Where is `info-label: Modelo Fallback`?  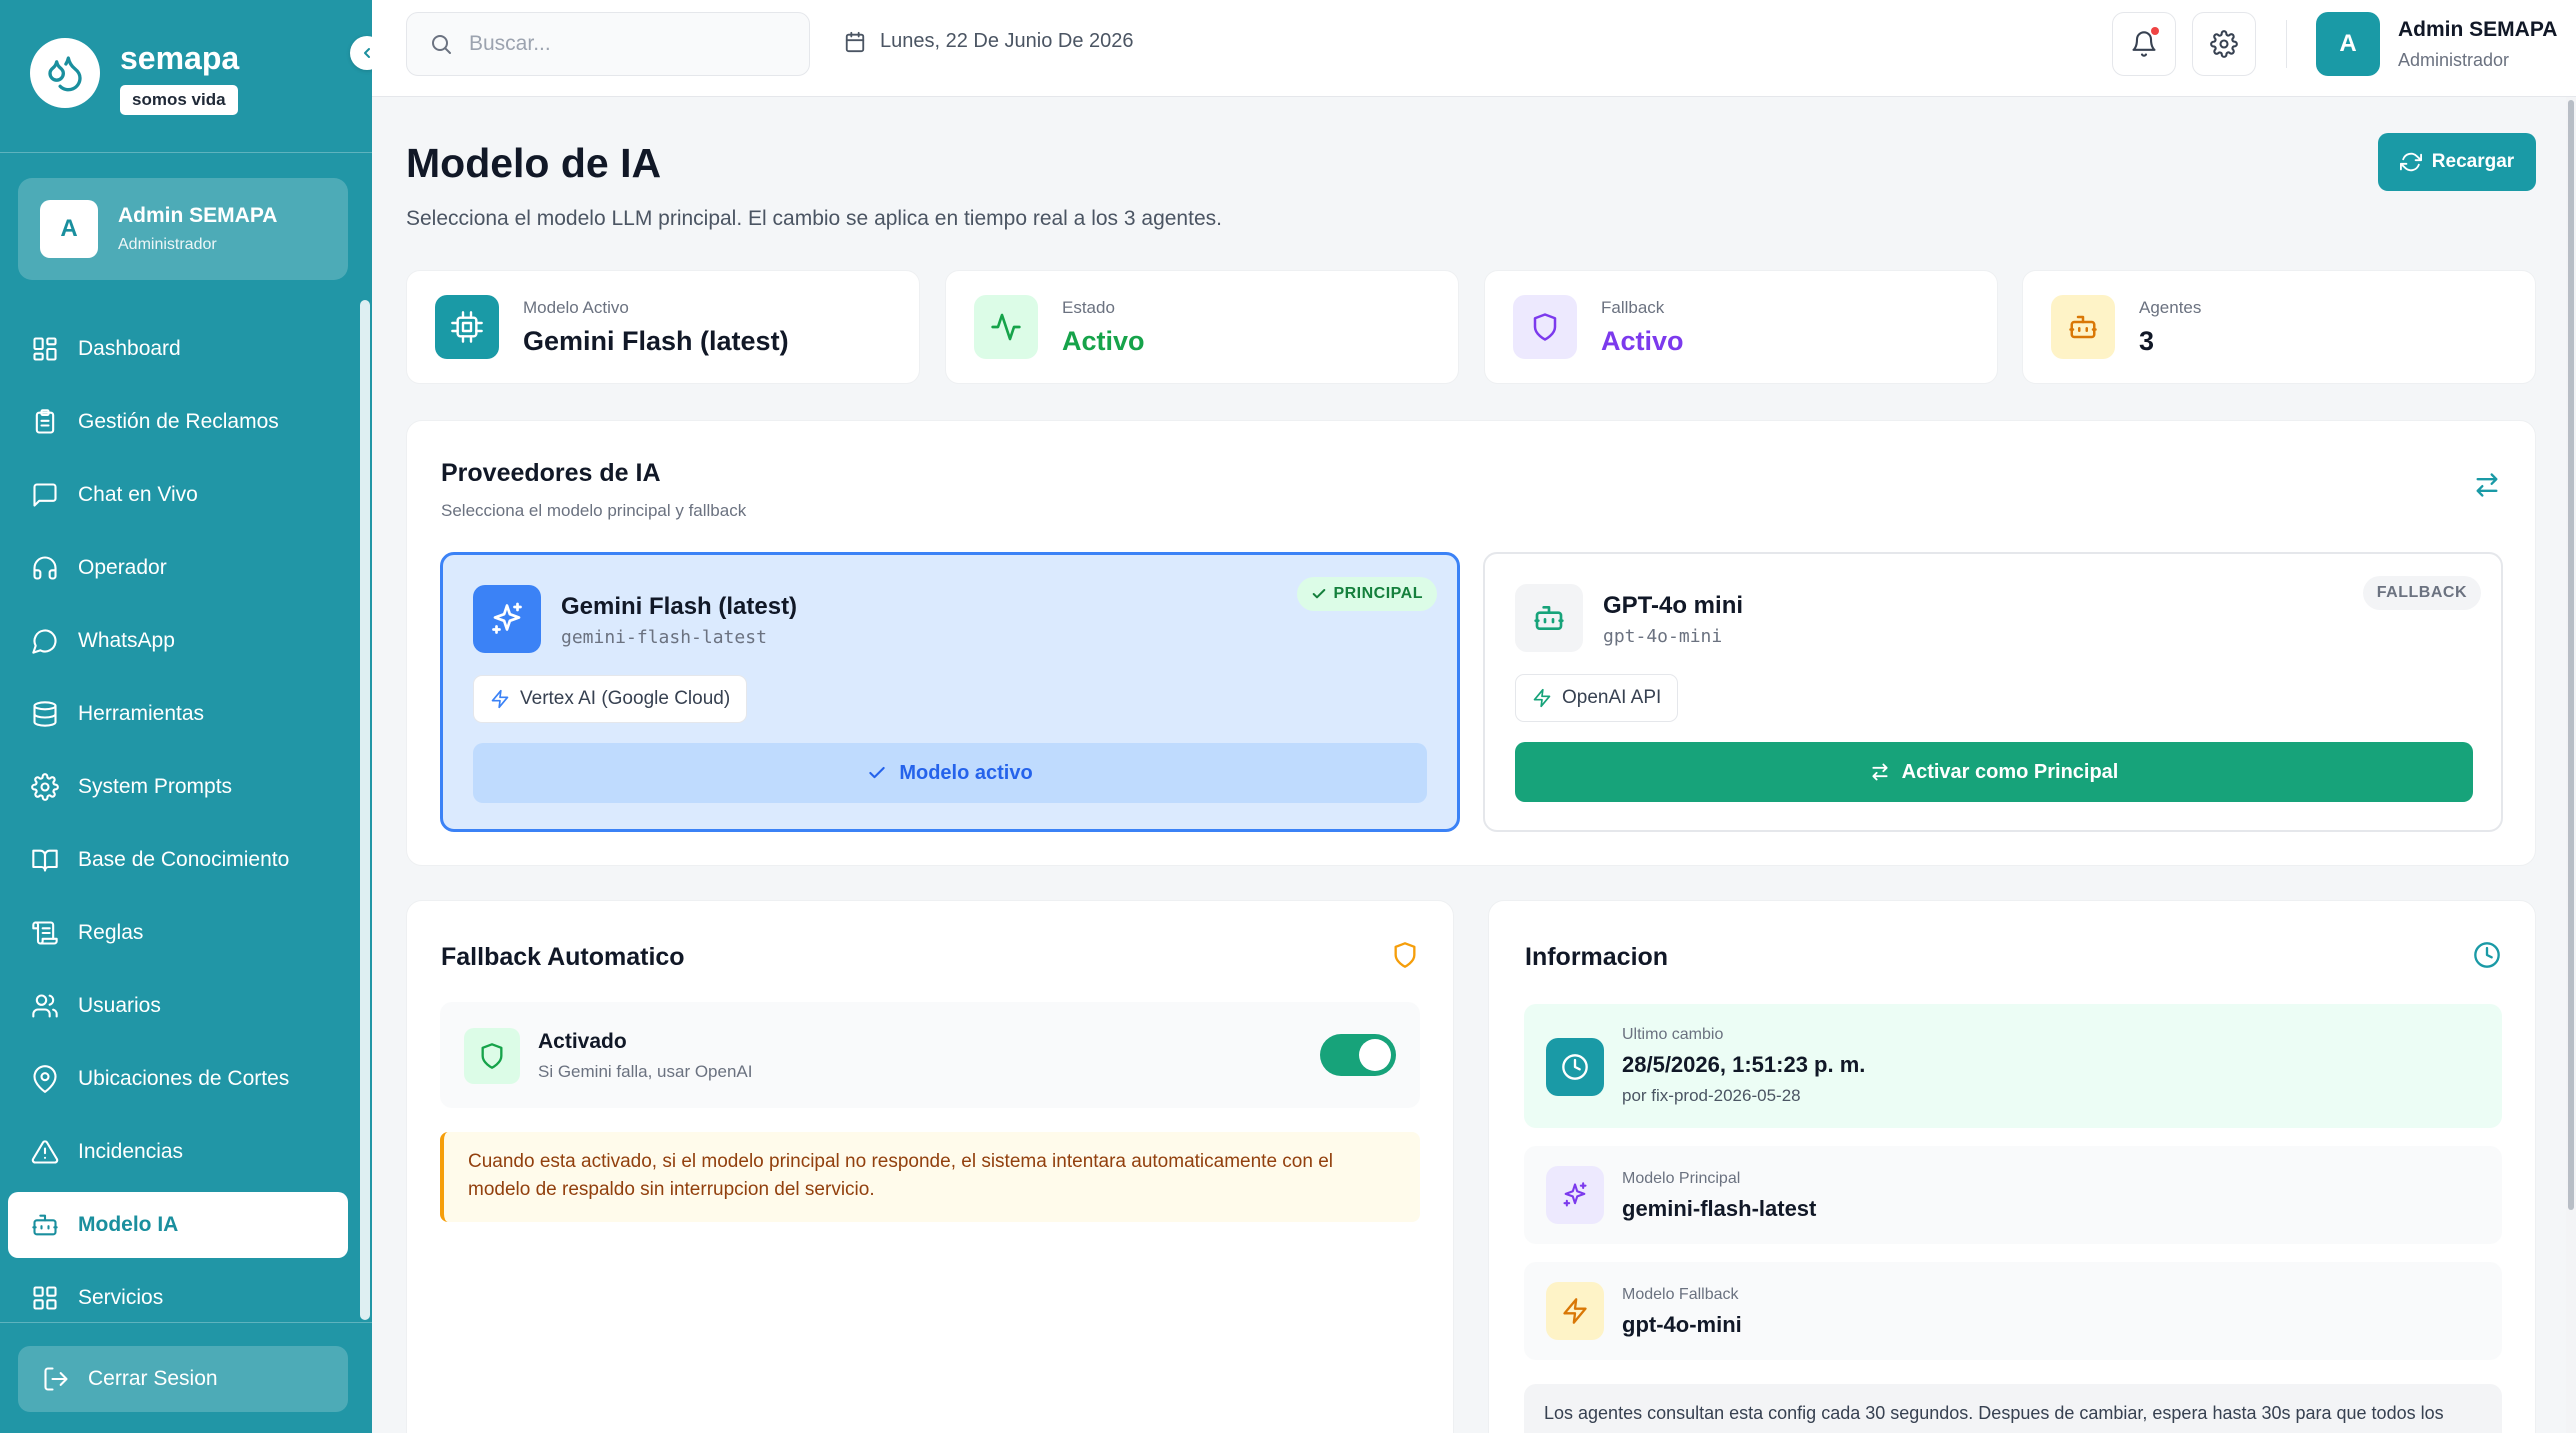
info-label: Modelo Fallback is located at coordinates (1680, 1294).